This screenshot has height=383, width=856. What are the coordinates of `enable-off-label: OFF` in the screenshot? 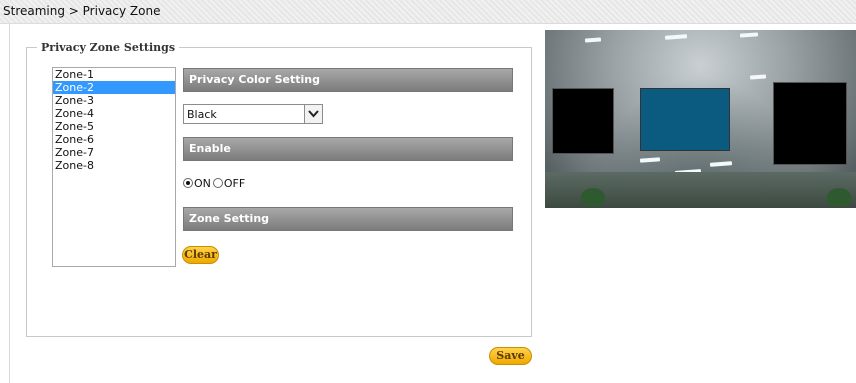 It's located at (234, 183).